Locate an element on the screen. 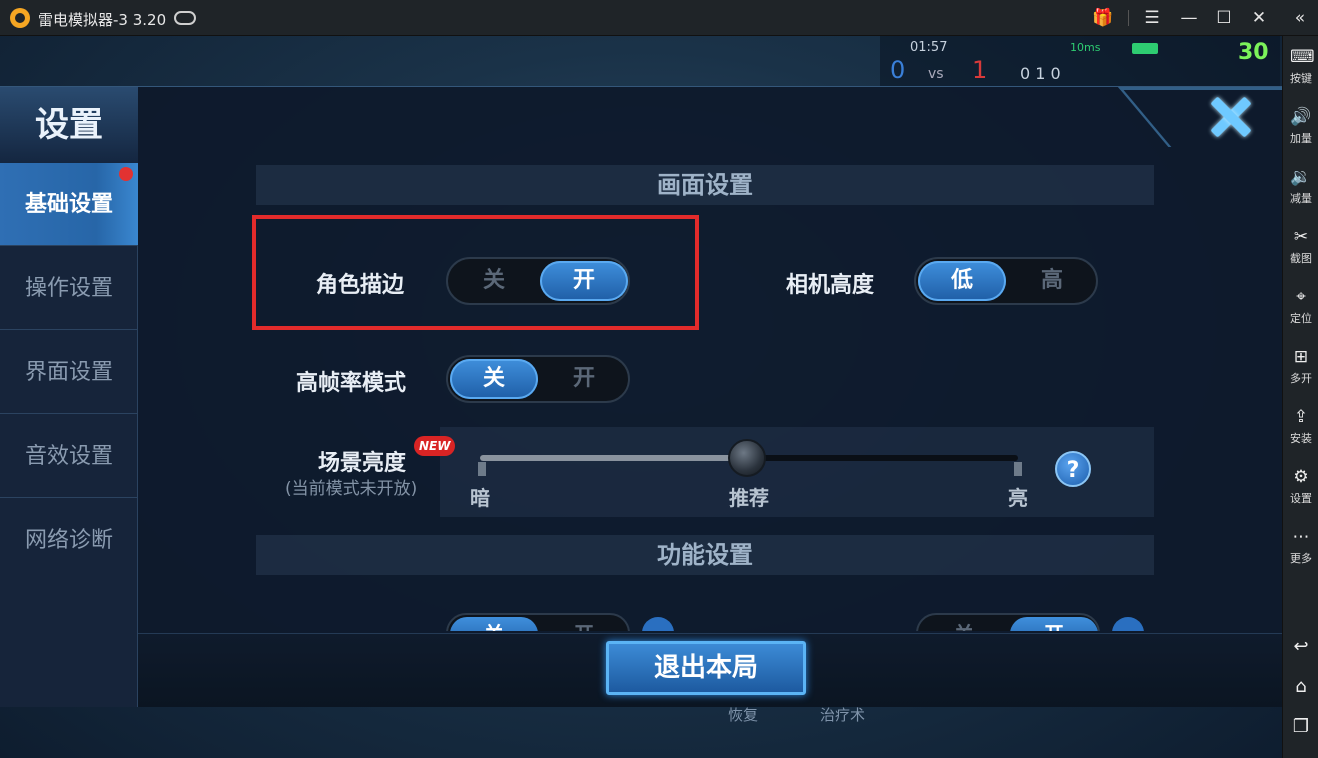 The image size is (1318, 758). kda-display: 0 1 0 is located at coordinates (1040, 73).